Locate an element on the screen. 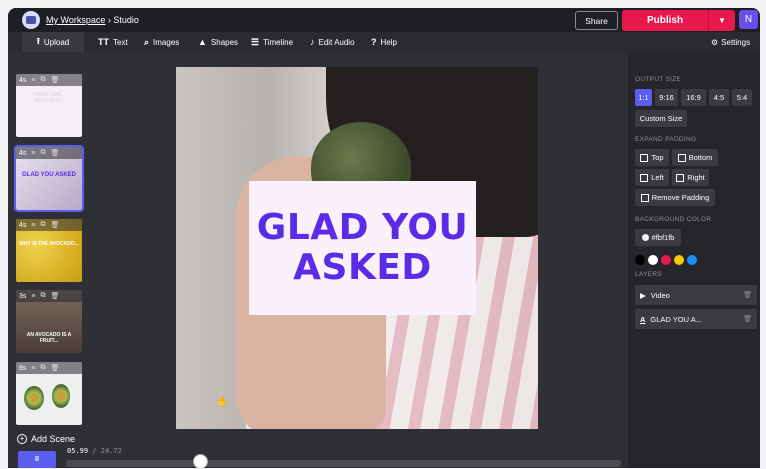 The image size is (766, 469). timeline-icon: ☰ is located at coordinates (255, 41).